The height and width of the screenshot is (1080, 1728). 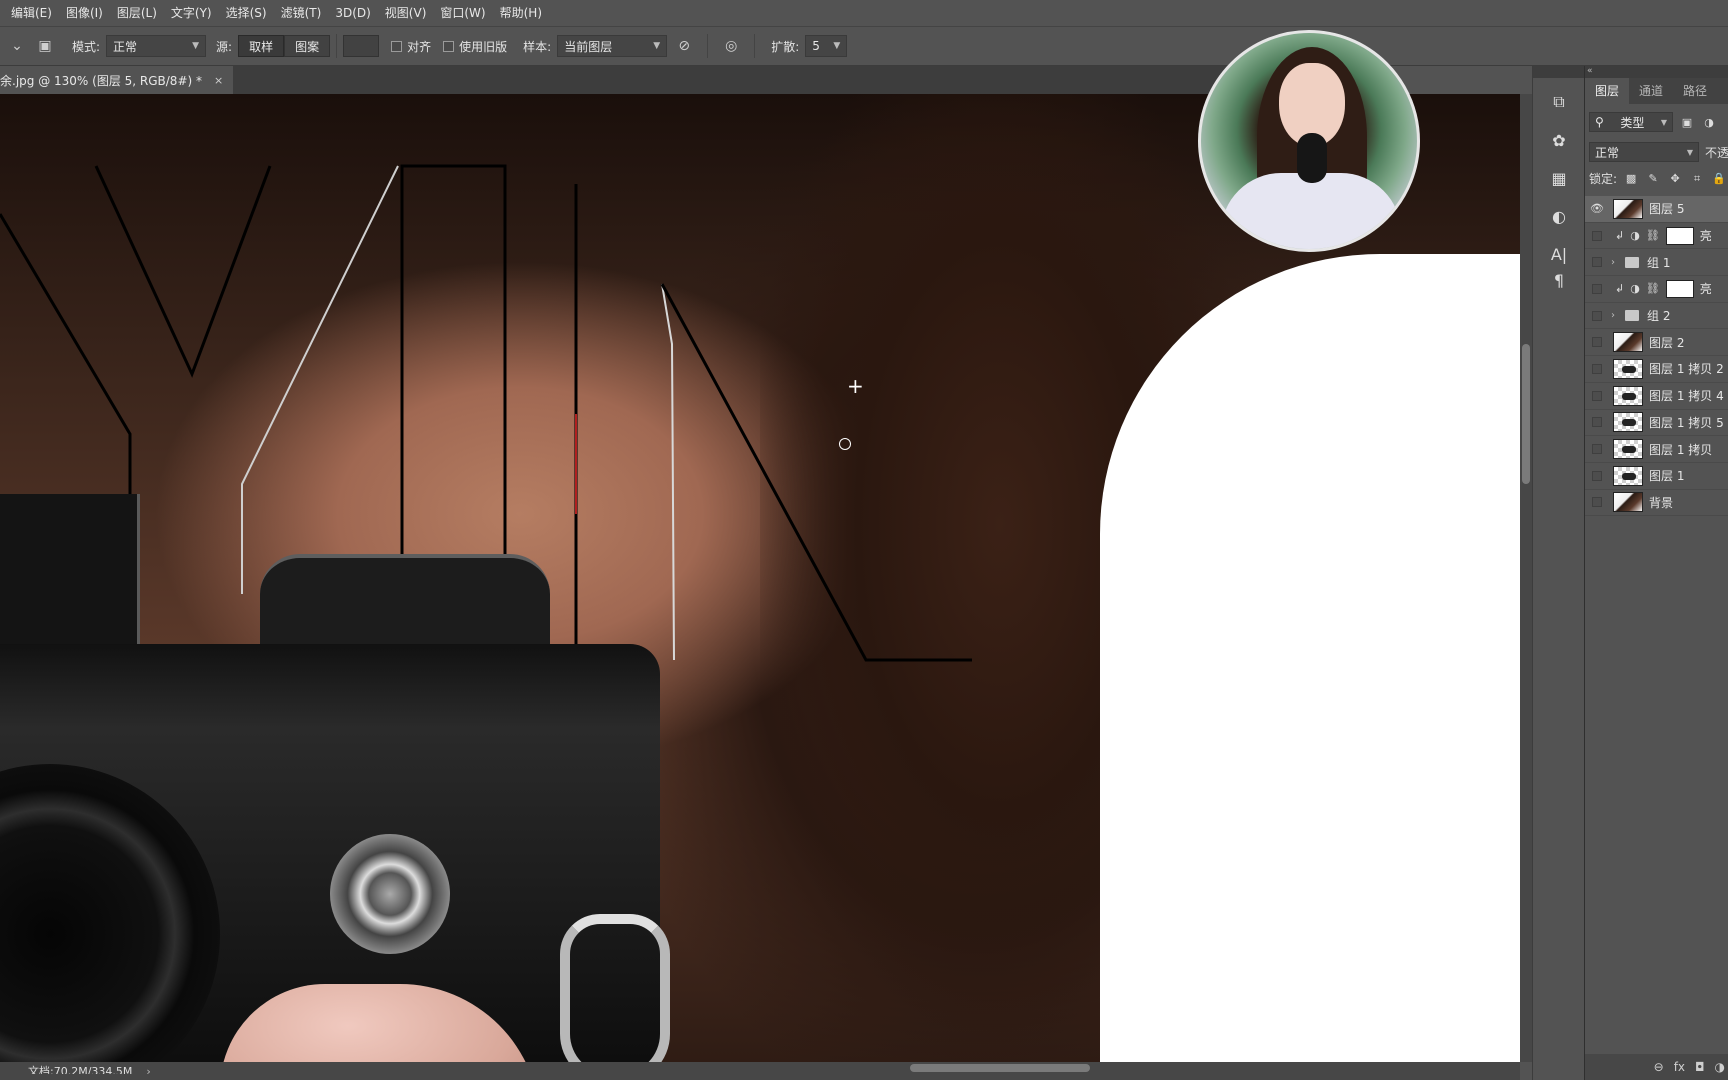 What do you see at coordinates (361, 46) in the screenshot?
I see `pattern-picker` at bounding box center [361, 46].